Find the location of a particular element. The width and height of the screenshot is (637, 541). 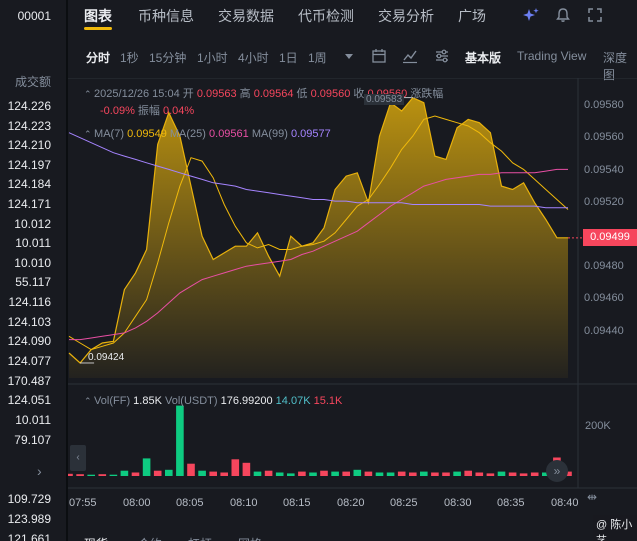

price-tick: 0.09560 is located at coordinates (604, 137).